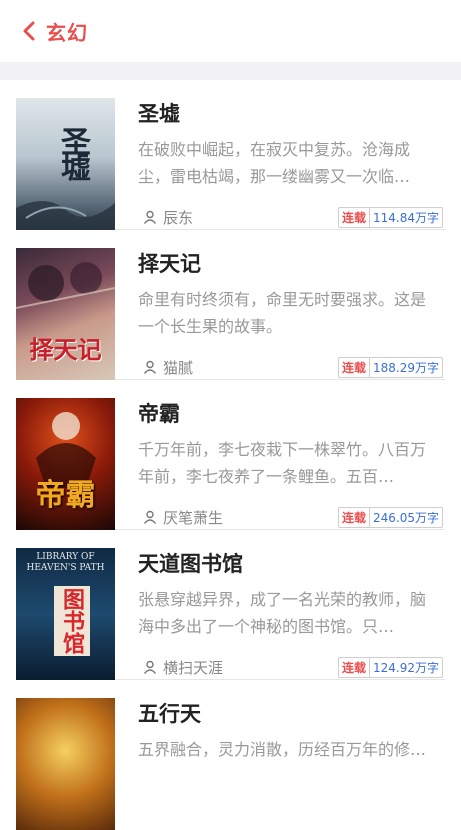 The height and width of the screenshot is (830, 461). What do you see at coordinates (406, 368) in the screenshot?
I see `word-count-badge: 188.29万字` at bounding box center [406, 368].